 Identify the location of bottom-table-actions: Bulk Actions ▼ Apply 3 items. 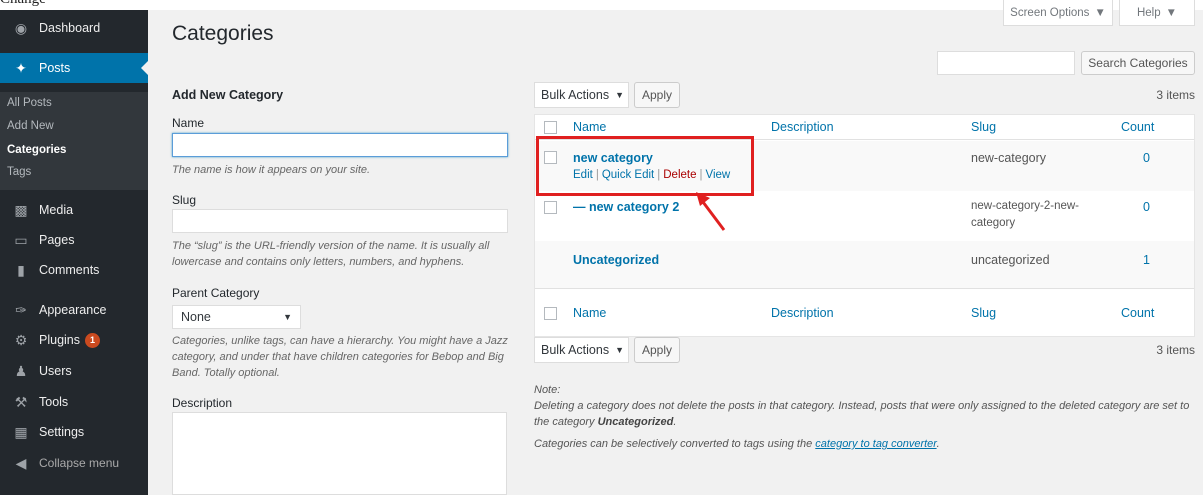
(864, 350).